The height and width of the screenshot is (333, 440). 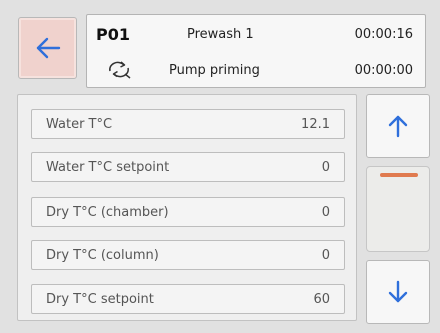 I want to click on scrollbar-track, so click(x=398, y=209).